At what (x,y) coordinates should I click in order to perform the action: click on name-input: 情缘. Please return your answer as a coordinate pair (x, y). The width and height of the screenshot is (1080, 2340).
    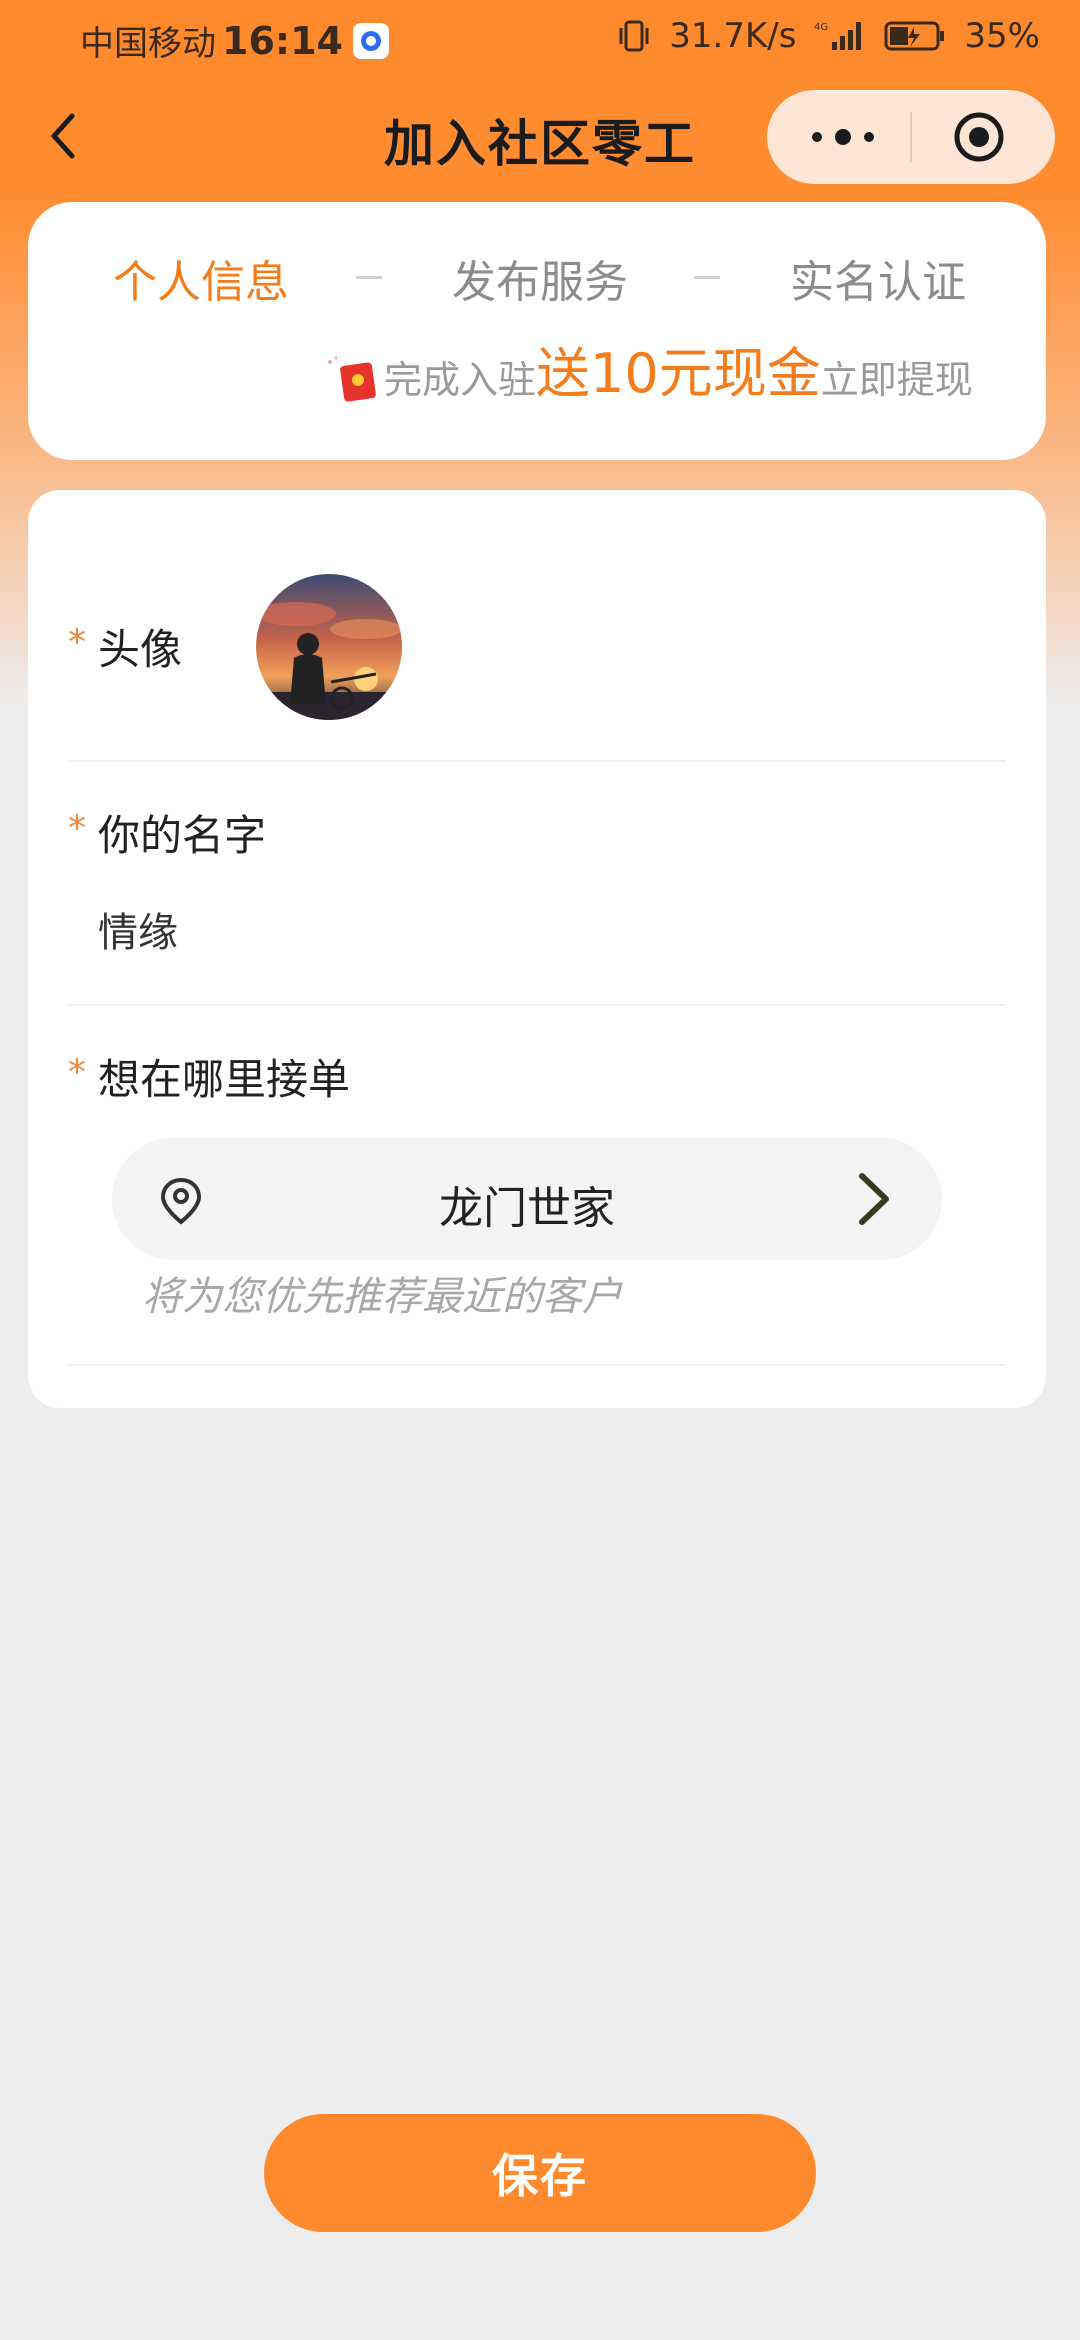
    Looking at the image, I should click on (138, 929).